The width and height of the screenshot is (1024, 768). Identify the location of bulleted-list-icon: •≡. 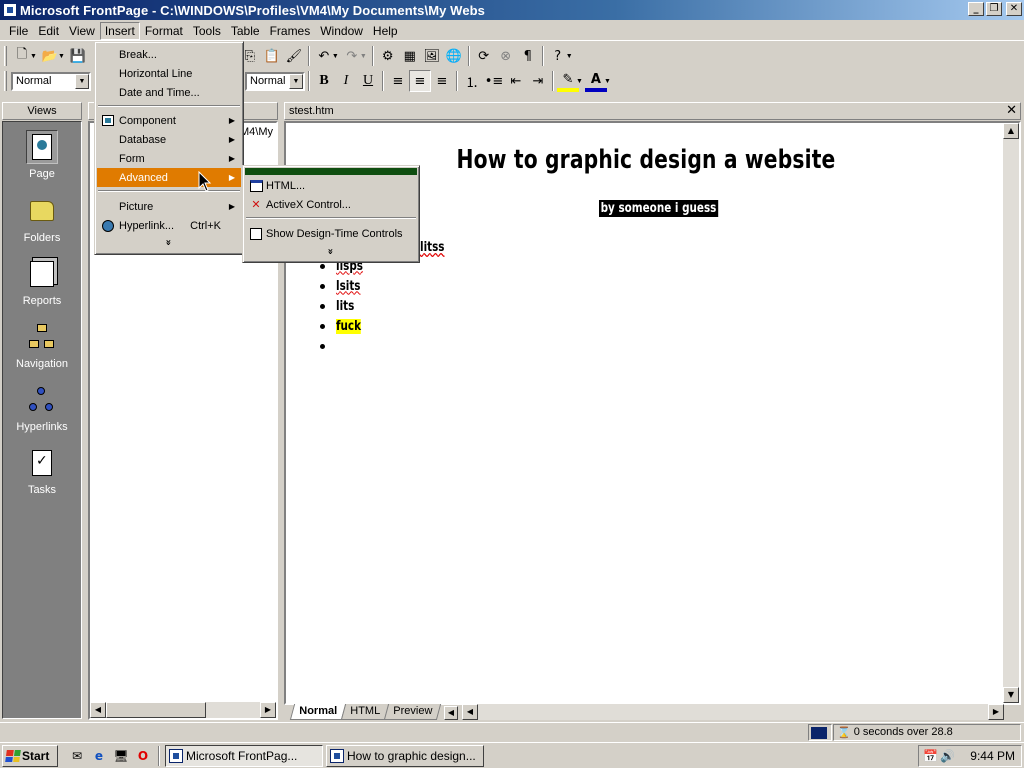
(494, 81).